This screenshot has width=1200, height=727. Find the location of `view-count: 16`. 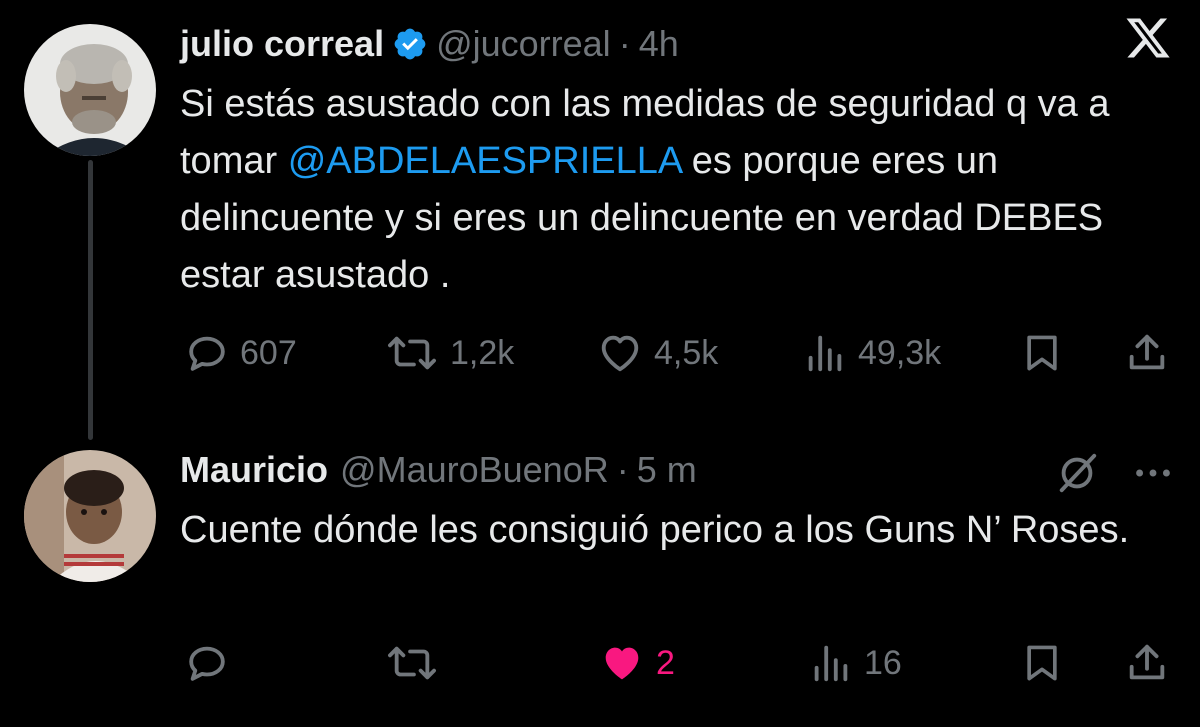

view-count: 16 is located at coordinates (883, 662).